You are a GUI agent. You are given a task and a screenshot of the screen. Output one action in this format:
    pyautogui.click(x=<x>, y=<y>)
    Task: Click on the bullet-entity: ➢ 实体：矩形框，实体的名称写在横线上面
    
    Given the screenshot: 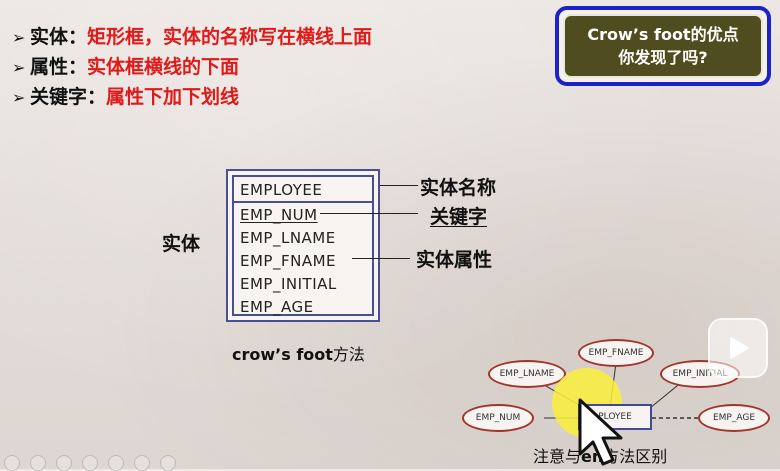 What is the action you would take?
    pyautogui.click(x=192, y=37)
    